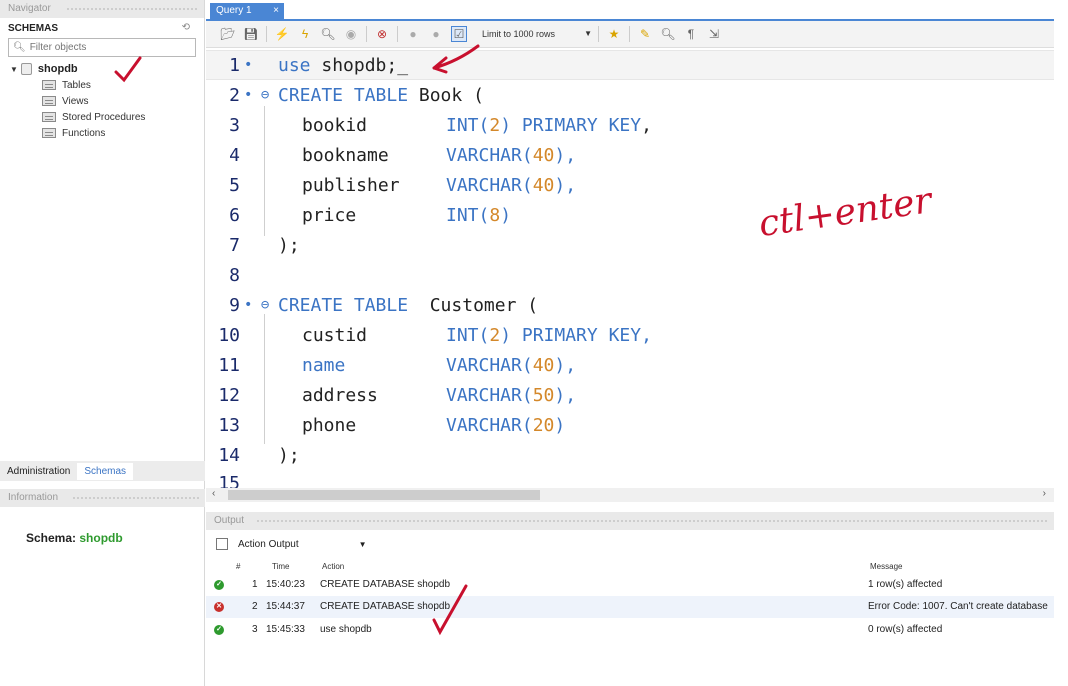 This screenshot has height=686, width=1068. I want to click on tab-administration: Administration, so click(38, 471).